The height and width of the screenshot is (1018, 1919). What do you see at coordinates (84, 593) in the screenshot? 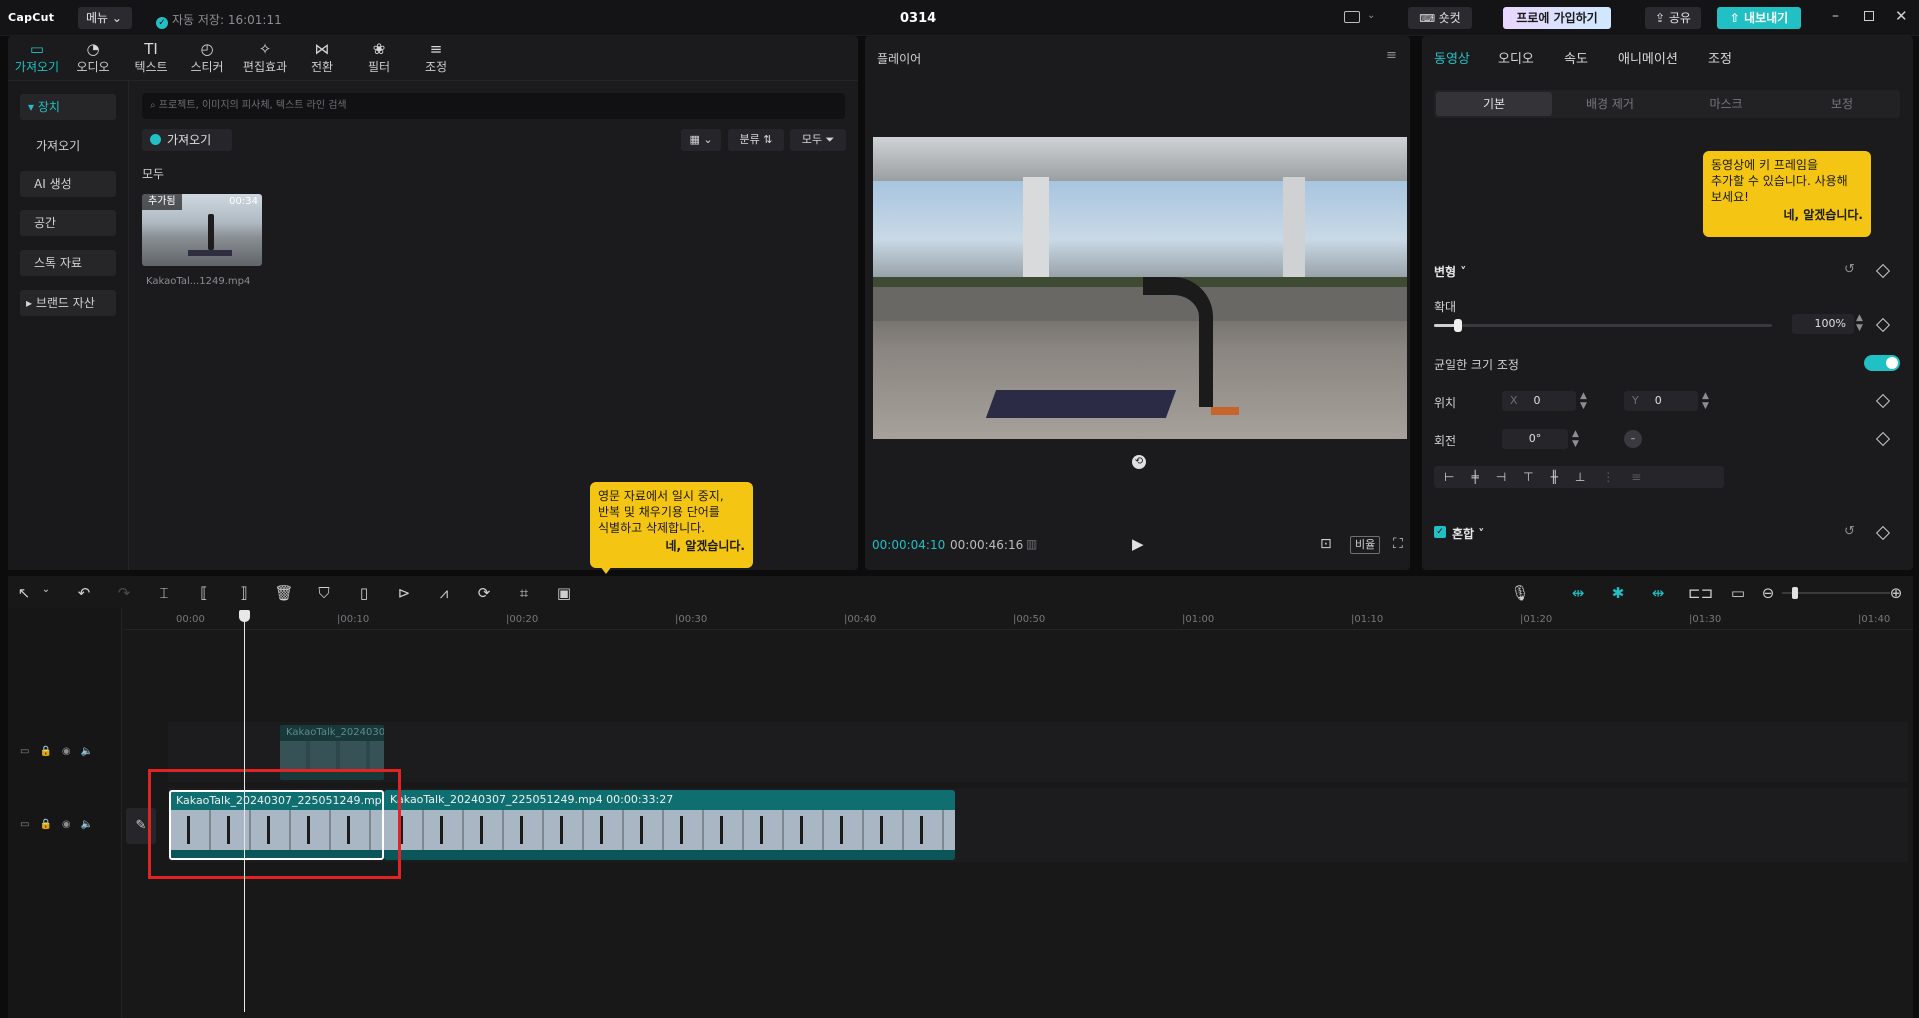
I see `undo-icon: ↶` at bounding box center [84, 593].